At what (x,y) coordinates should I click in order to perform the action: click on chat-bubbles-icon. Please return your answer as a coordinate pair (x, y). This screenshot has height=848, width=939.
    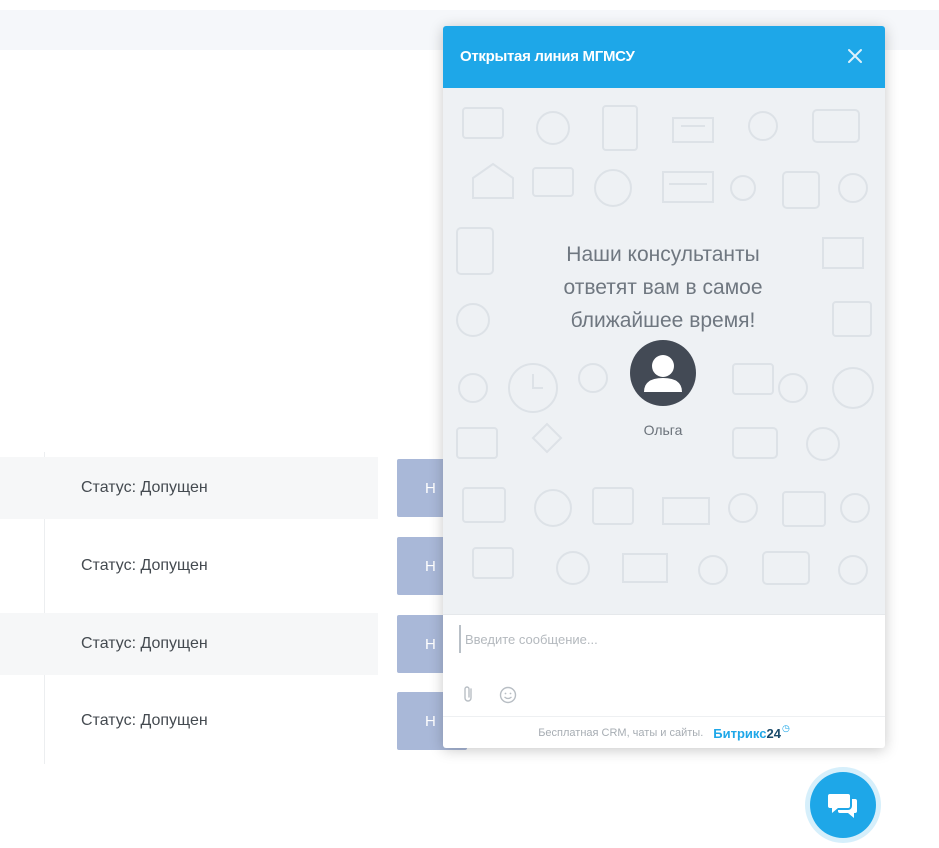
    Looking at the image, I should click on (842, 806).